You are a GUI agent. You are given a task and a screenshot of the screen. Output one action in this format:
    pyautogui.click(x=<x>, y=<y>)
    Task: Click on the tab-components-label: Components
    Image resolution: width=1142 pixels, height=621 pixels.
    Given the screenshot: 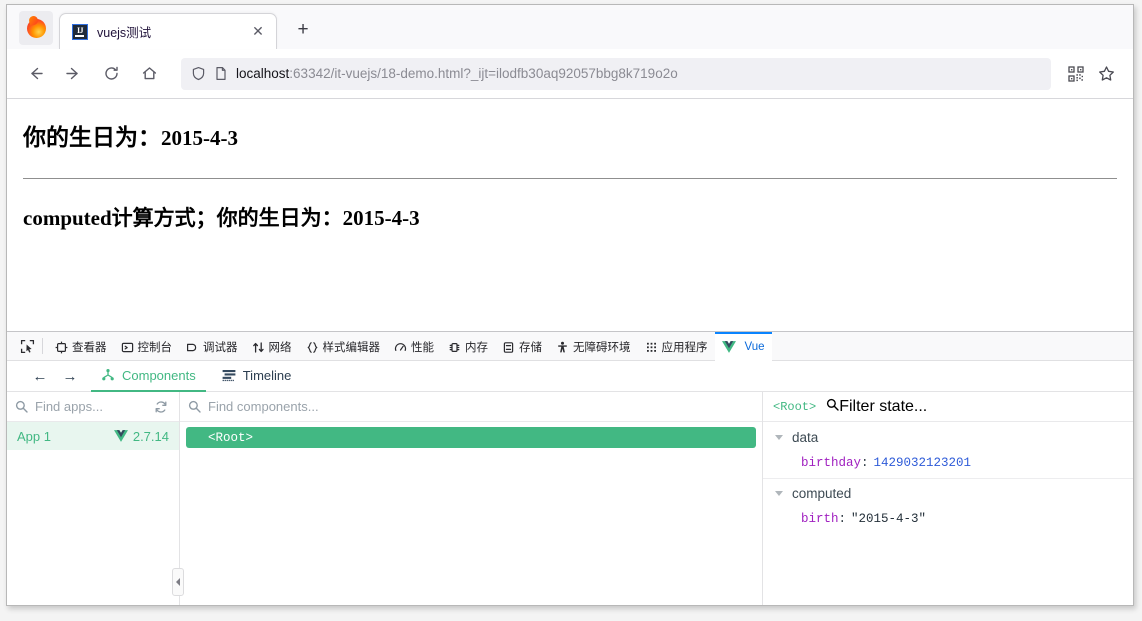 What is the action you would take?
    pyautogui.click(x=159, y=375)
    